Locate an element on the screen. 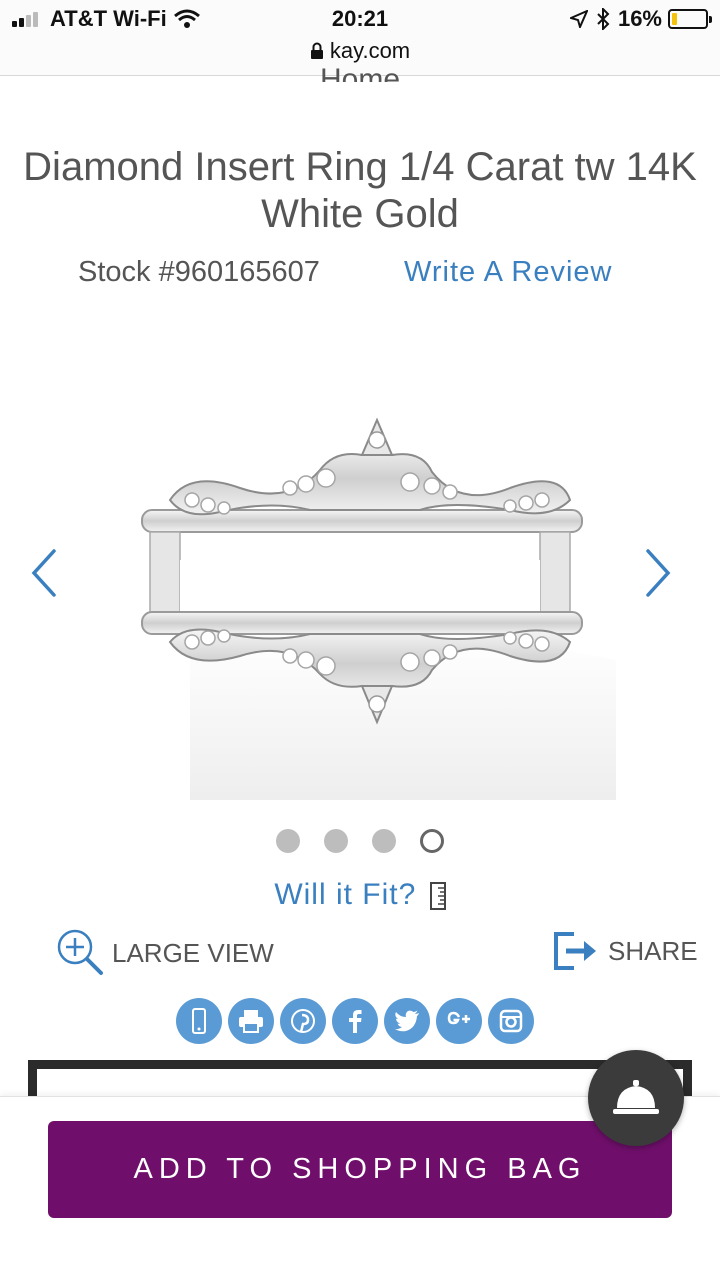  will-it-fit-link: Will it Fit? is located at coordinates (360, 895).